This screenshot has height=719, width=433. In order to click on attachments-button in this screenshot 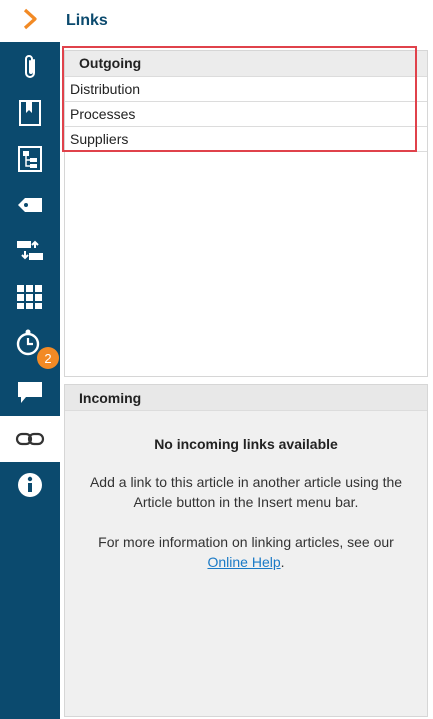, I will do `click(30, 67)`.